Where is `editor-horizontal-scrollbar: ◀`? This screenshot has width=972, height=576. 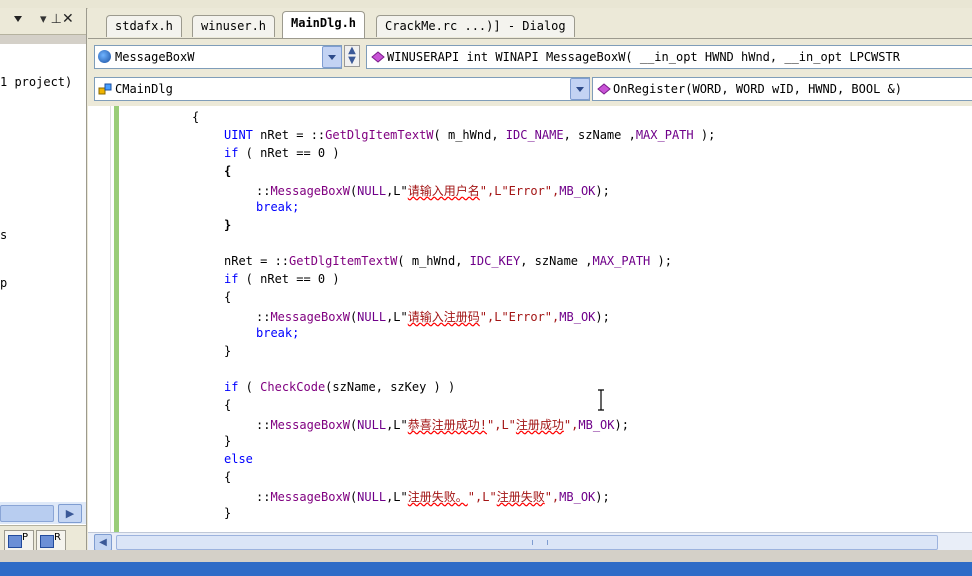
editor-horizontal-scrollbar: ◀ is located at coordinates (530, 541).